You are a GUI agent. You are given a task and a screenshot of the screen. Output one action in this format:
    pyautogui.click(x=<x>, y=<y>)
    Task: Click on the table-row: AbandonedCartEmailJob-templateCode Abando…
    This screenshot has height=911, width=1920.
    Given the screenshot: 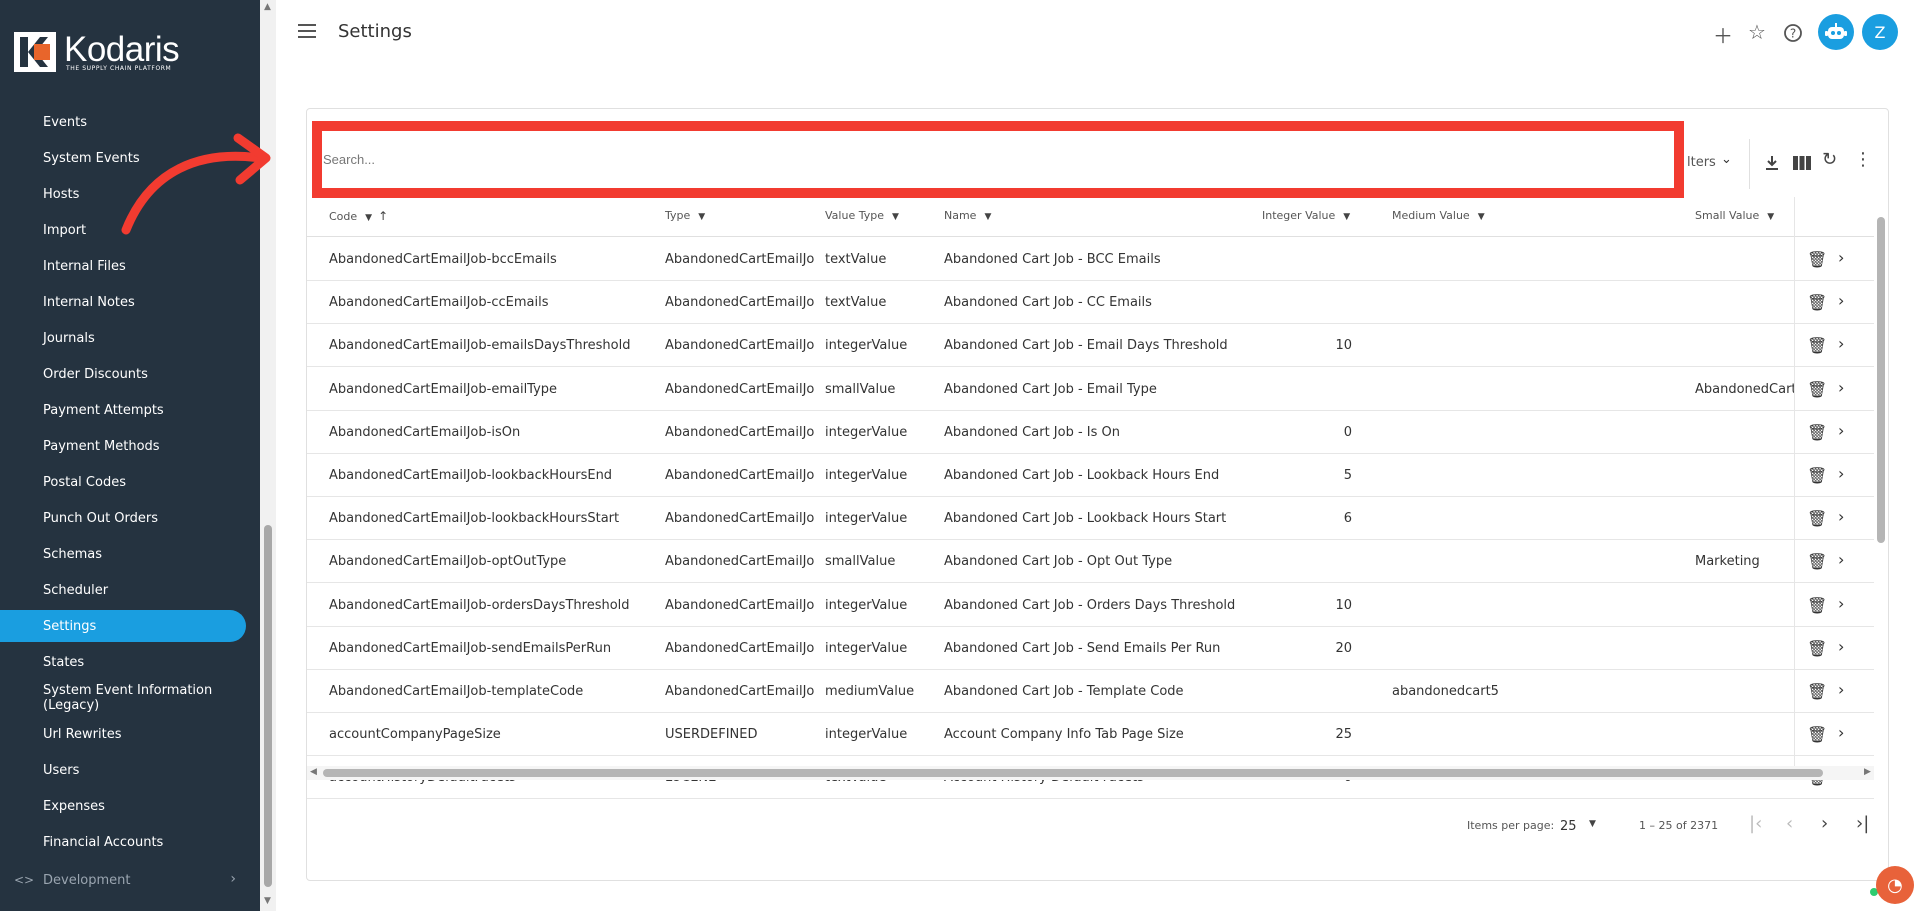 What is the action you would take?
    pyautogui.click(x=1090, y=691)
    